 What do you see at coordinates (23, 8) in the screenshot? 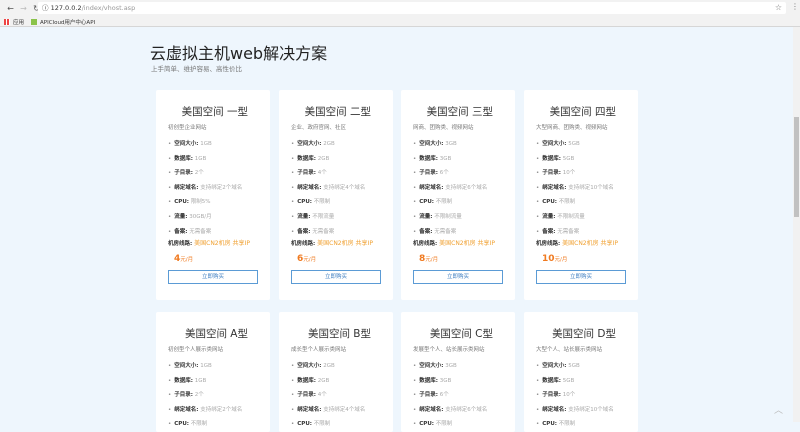
I see `forward-icon: →` at bounding box center [23, 8].